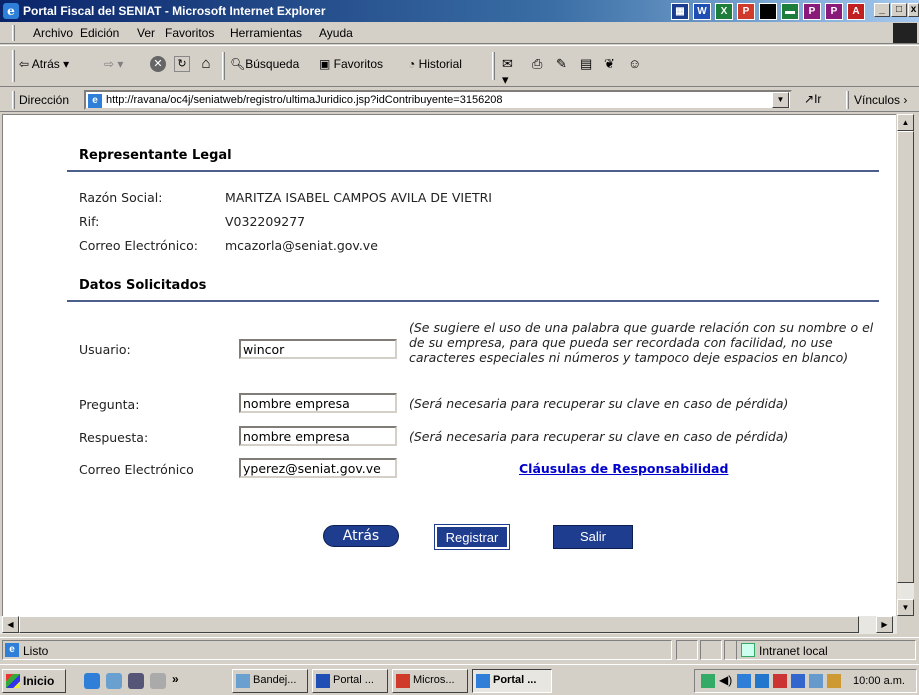 The height and width of the screenshot is (695, 919). Describe the element at coordinates (899, 10) in the screenshot. I see `maximize-button: □` at that location.